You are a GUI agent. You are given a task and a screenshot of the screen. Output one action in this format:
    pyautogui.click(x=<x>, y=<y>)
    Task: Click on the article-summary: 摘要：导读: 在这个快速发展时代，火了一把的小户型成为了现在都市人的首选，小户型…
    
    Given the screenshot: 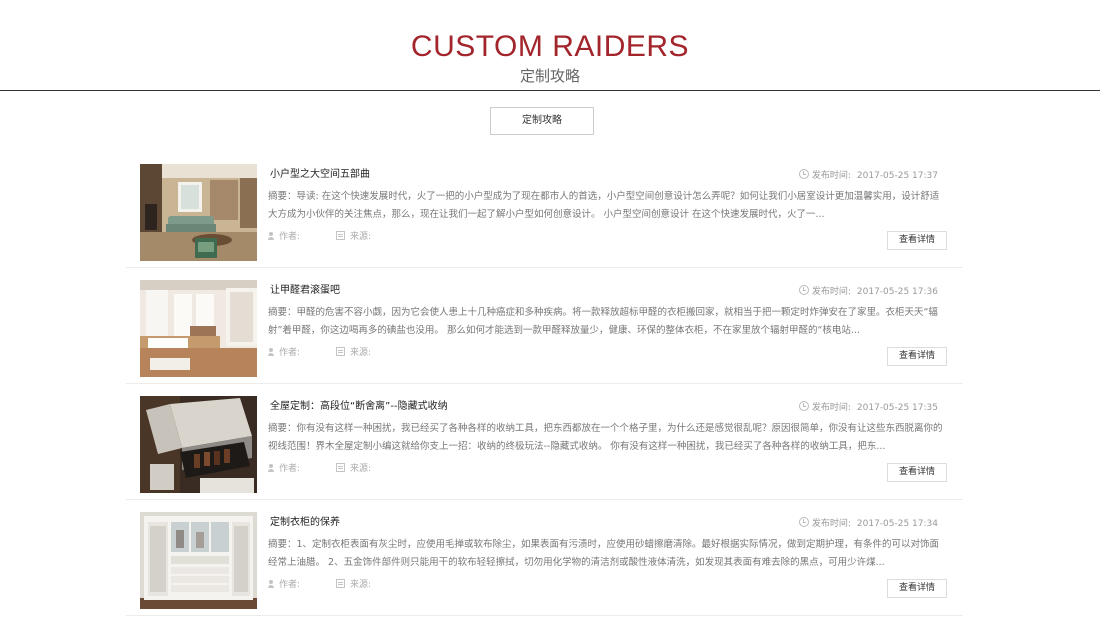 What is the action you would take?
    pyautogui.click(x=604, y=205)
    